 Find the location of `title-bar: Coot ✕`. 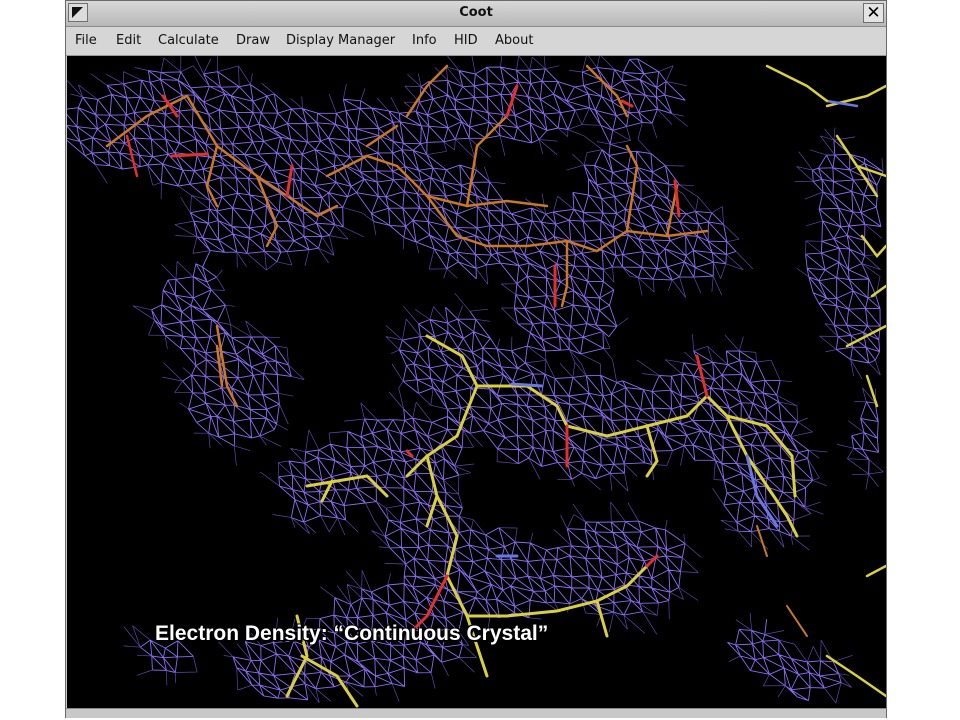

title-bar: Coot ✕ is located at coordinates (476, 14).